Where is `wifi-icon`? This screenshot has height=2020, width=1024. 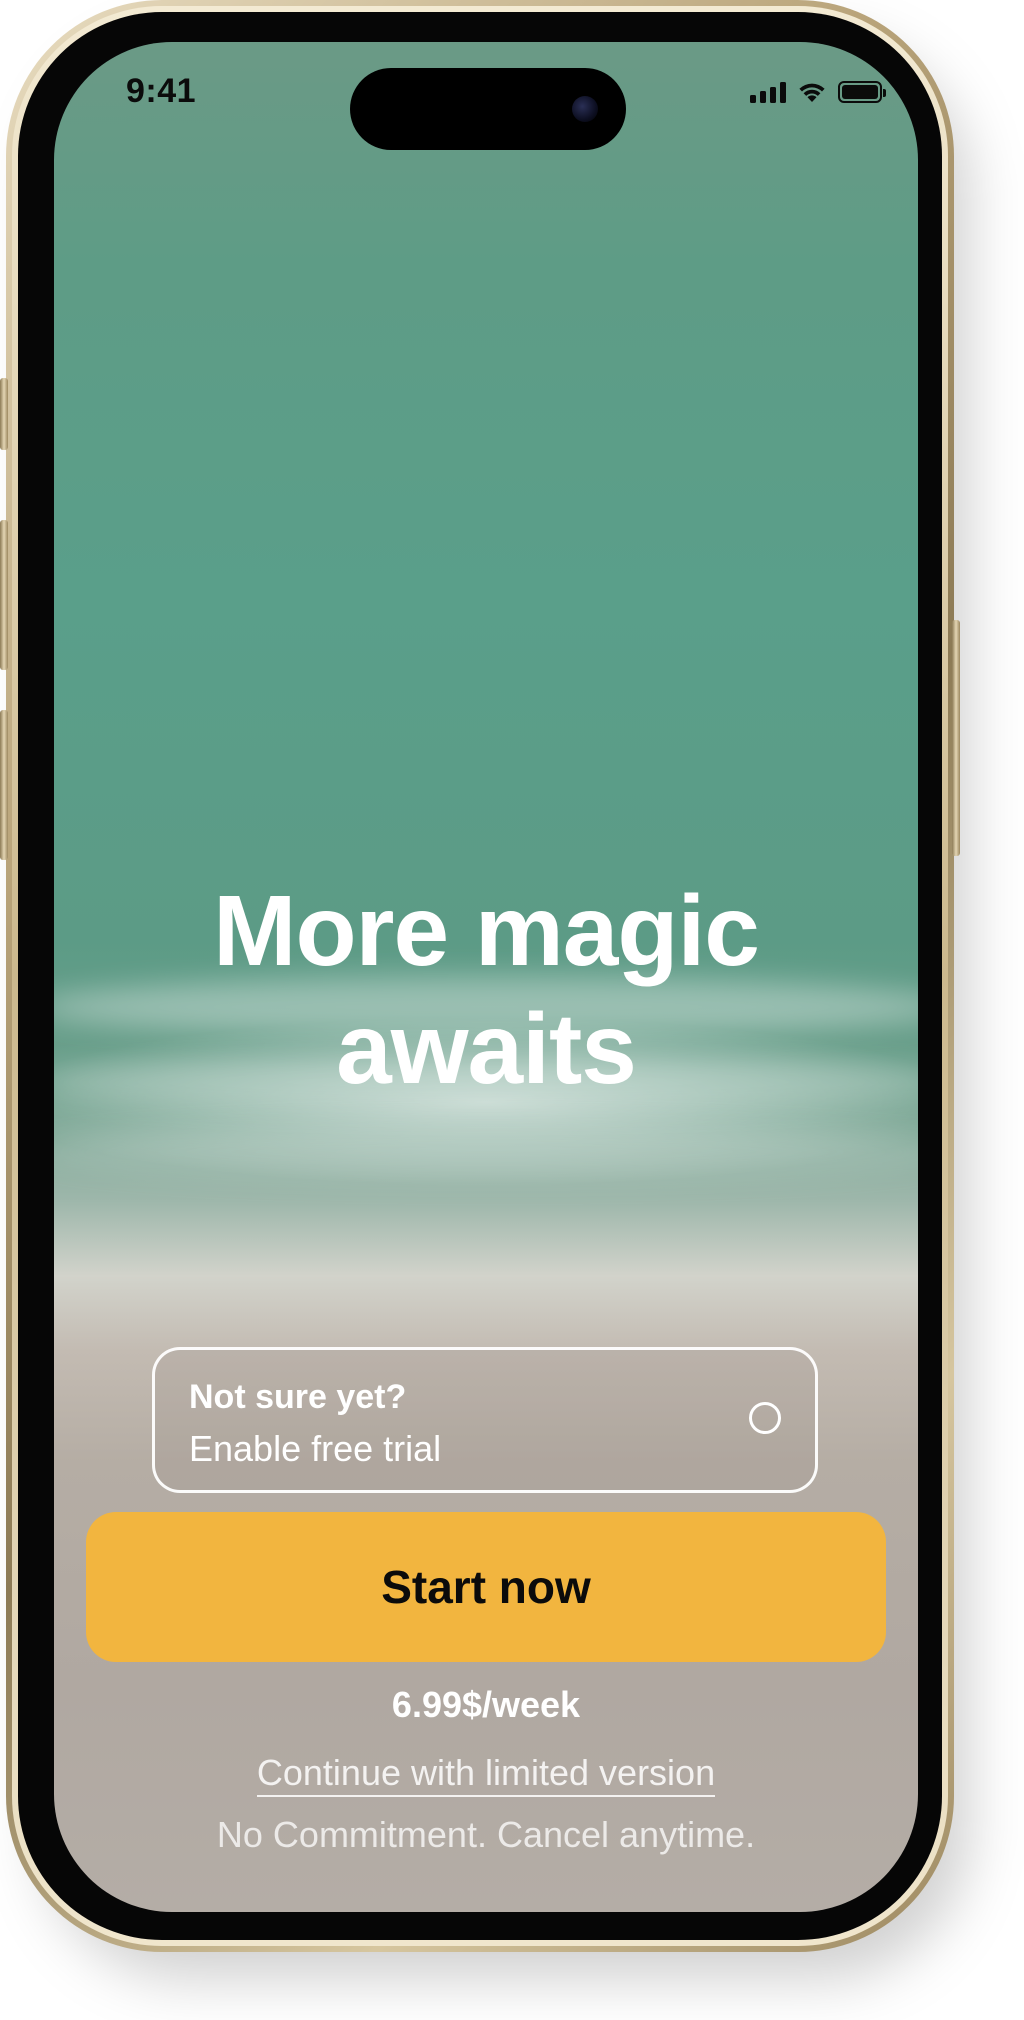 wifi-icon is located at coordinates (812, 92).